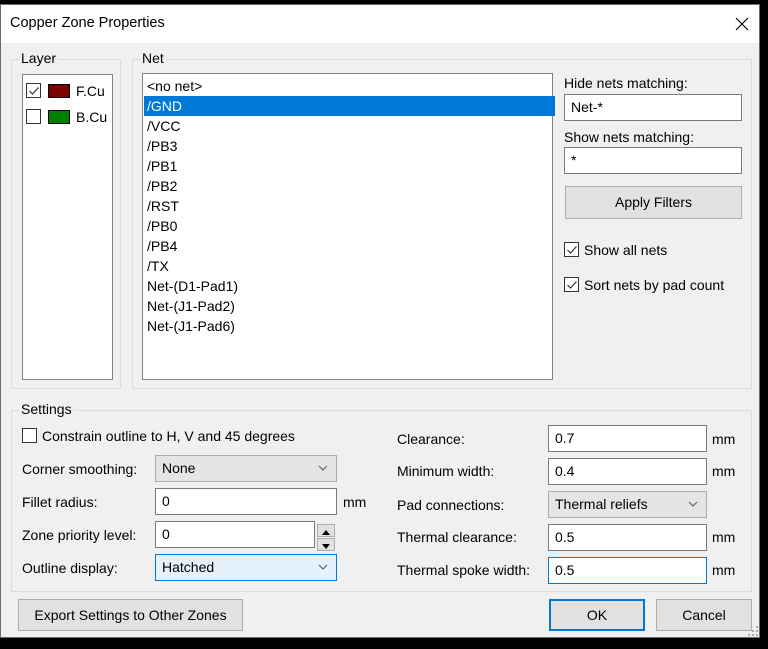  Describe the element at coordinates (653, 160) in the screenshot. I see `show-nets-input: *` at that location.